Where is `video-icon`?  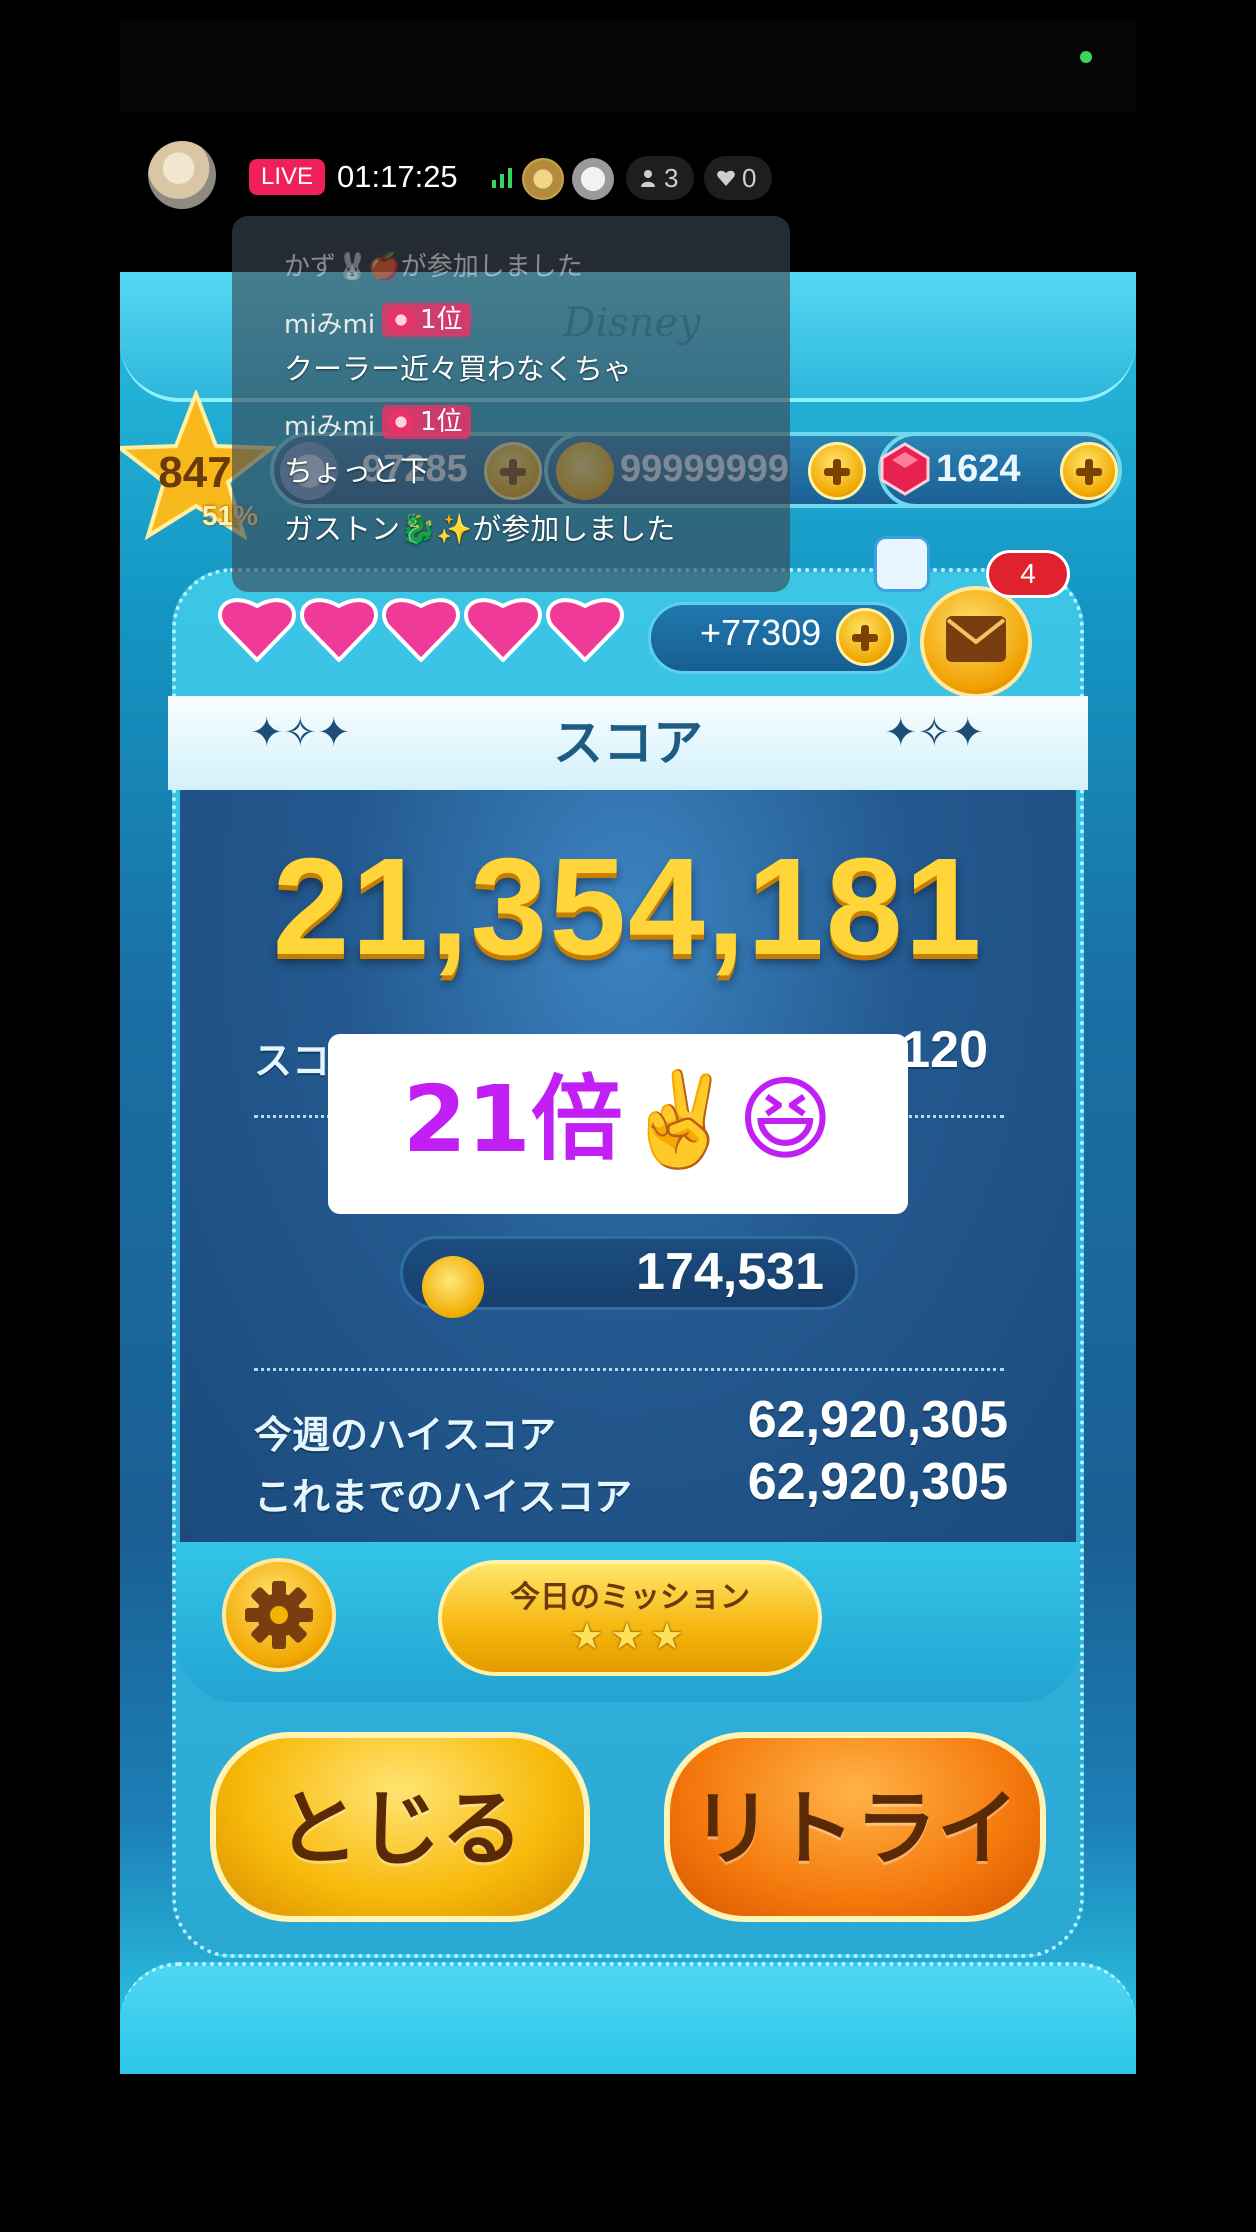 video-icon is located at coordinates (902, 564).